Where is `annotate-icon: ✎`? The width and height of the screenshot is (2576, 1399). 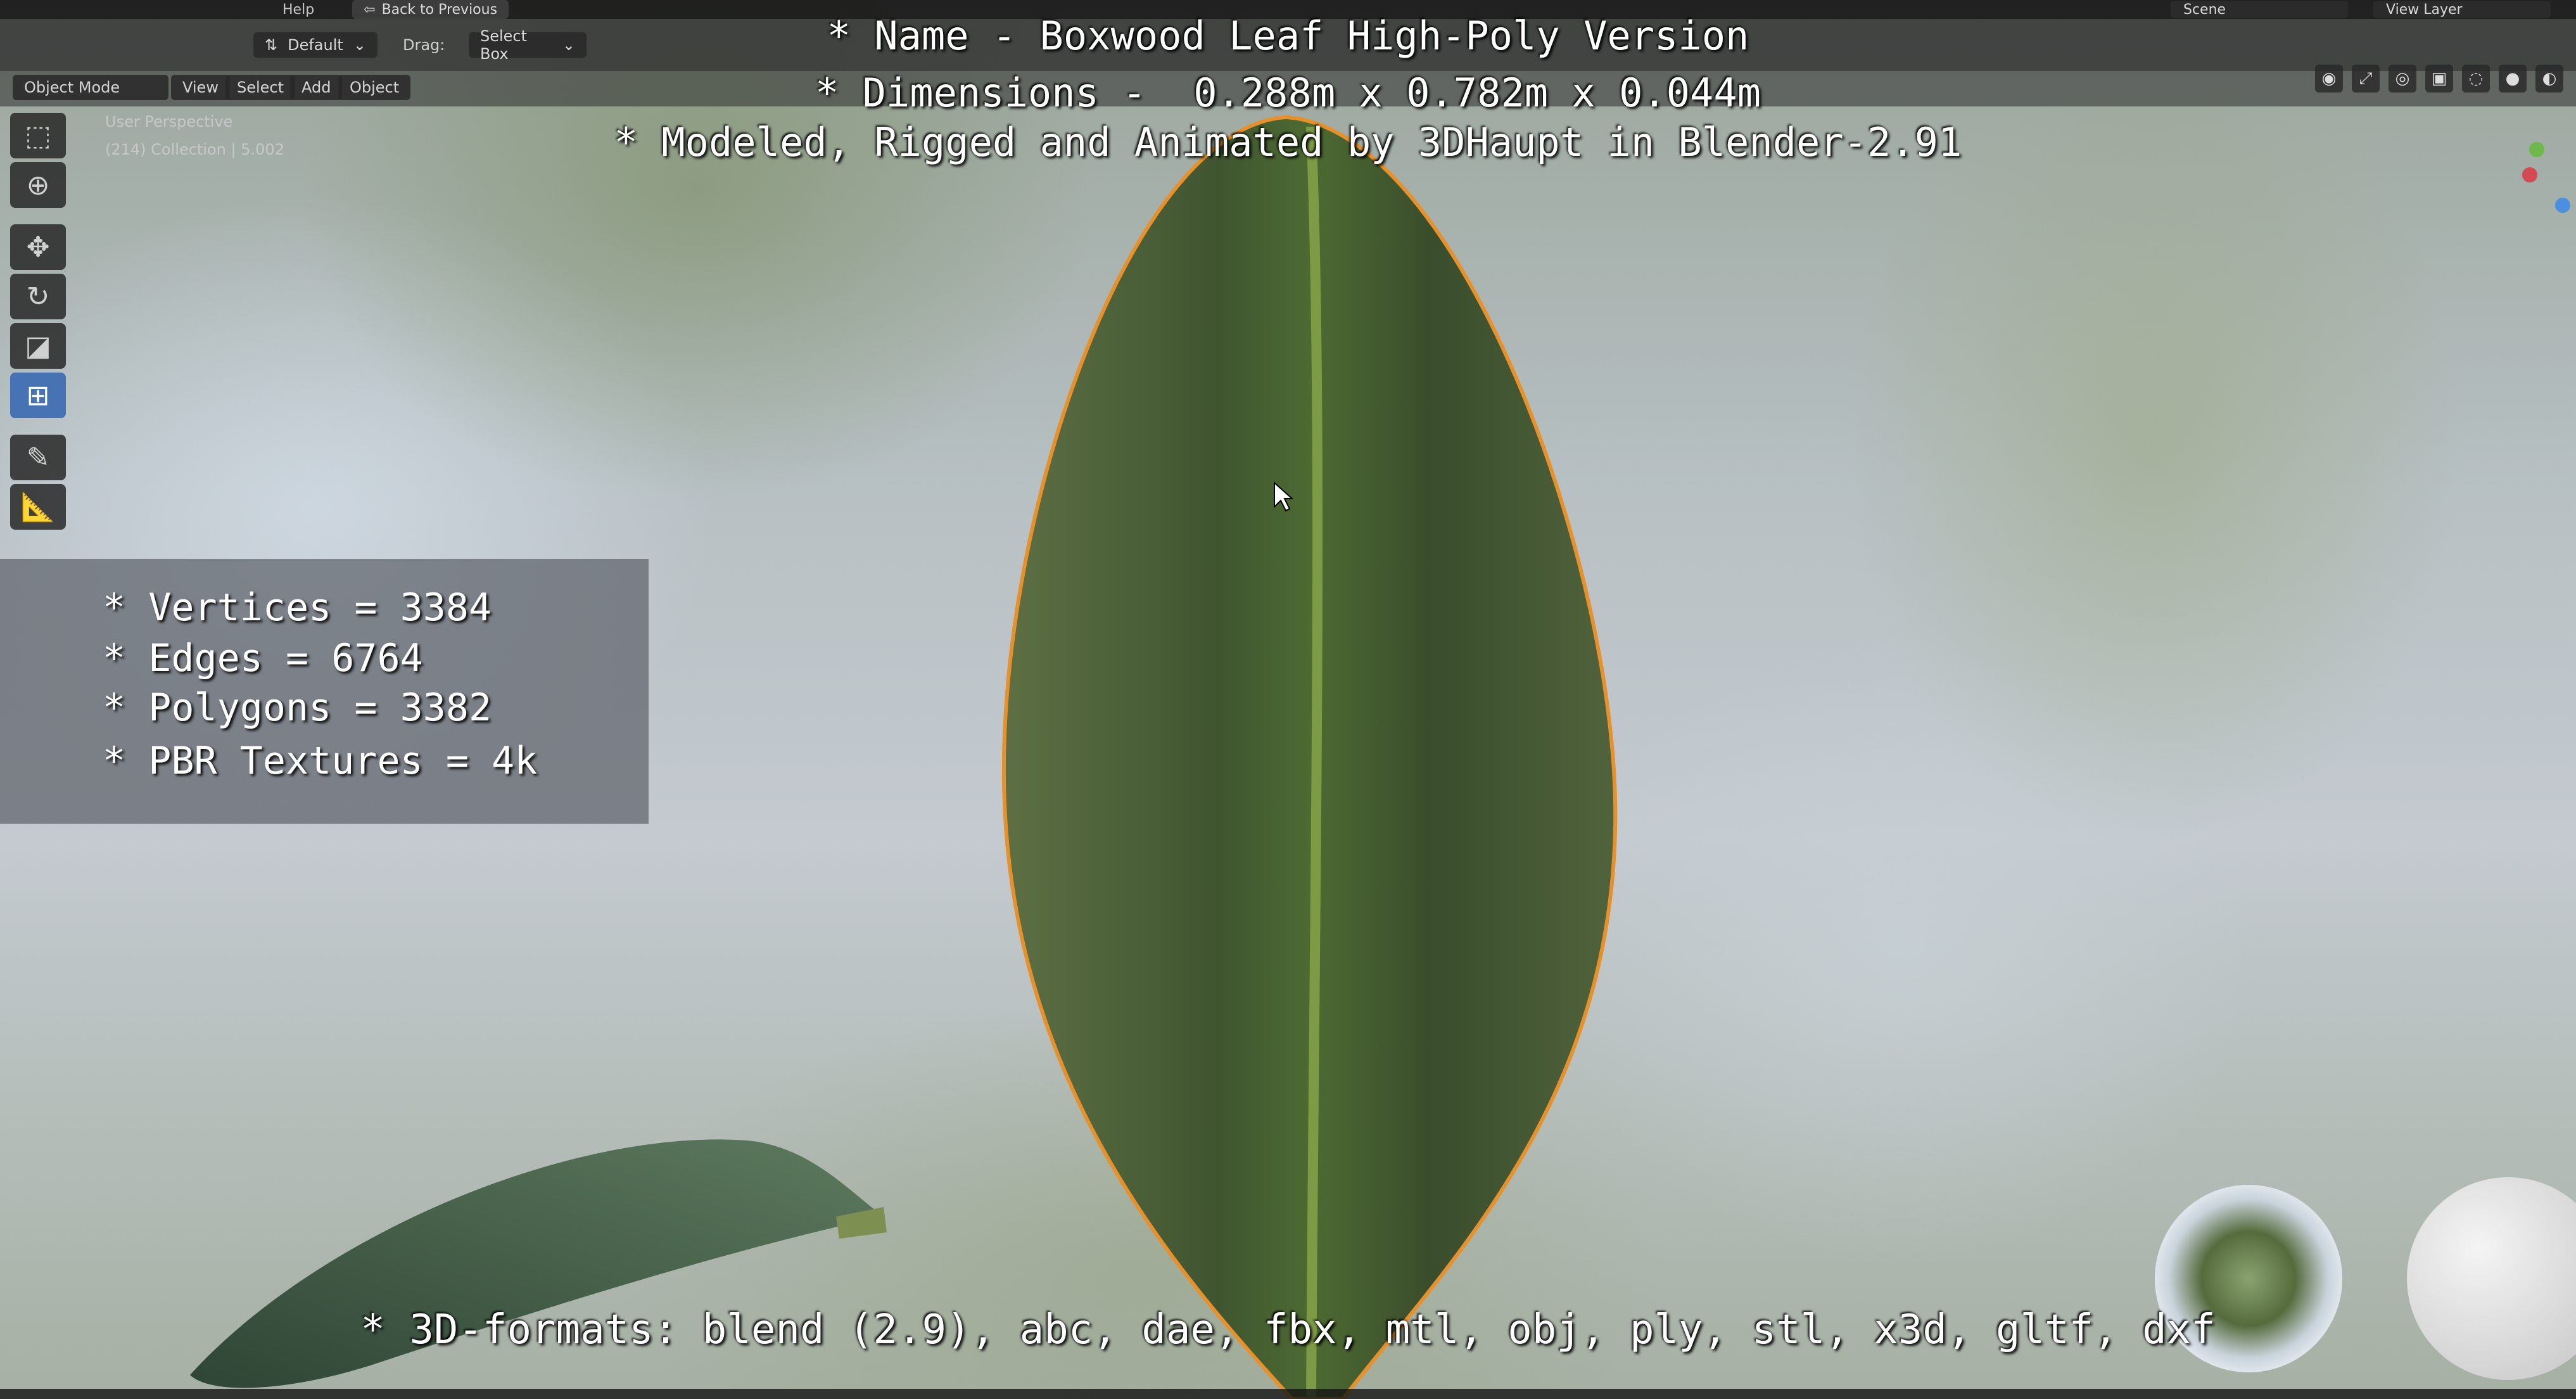 annotate-icon: ✎ is located at coordinates (38, 457).